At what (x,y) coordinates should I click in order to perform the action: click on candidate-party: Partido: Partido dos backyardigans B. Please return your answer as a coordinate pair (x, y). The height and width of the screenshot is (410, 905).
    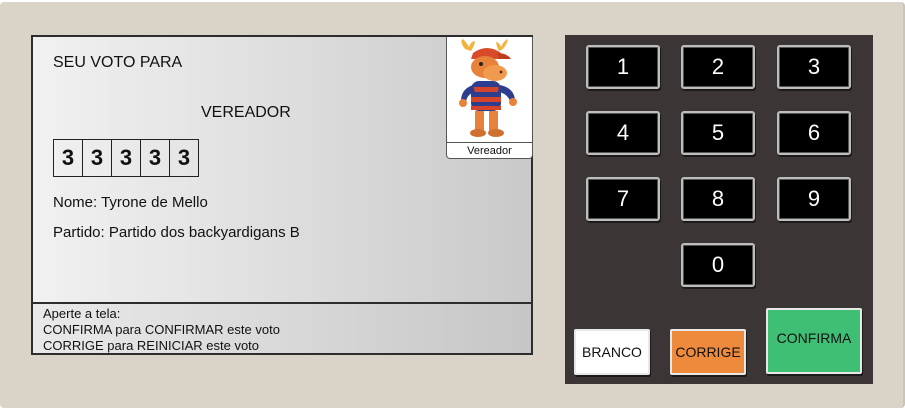
    Looking at the image, I should click on (176, 232).